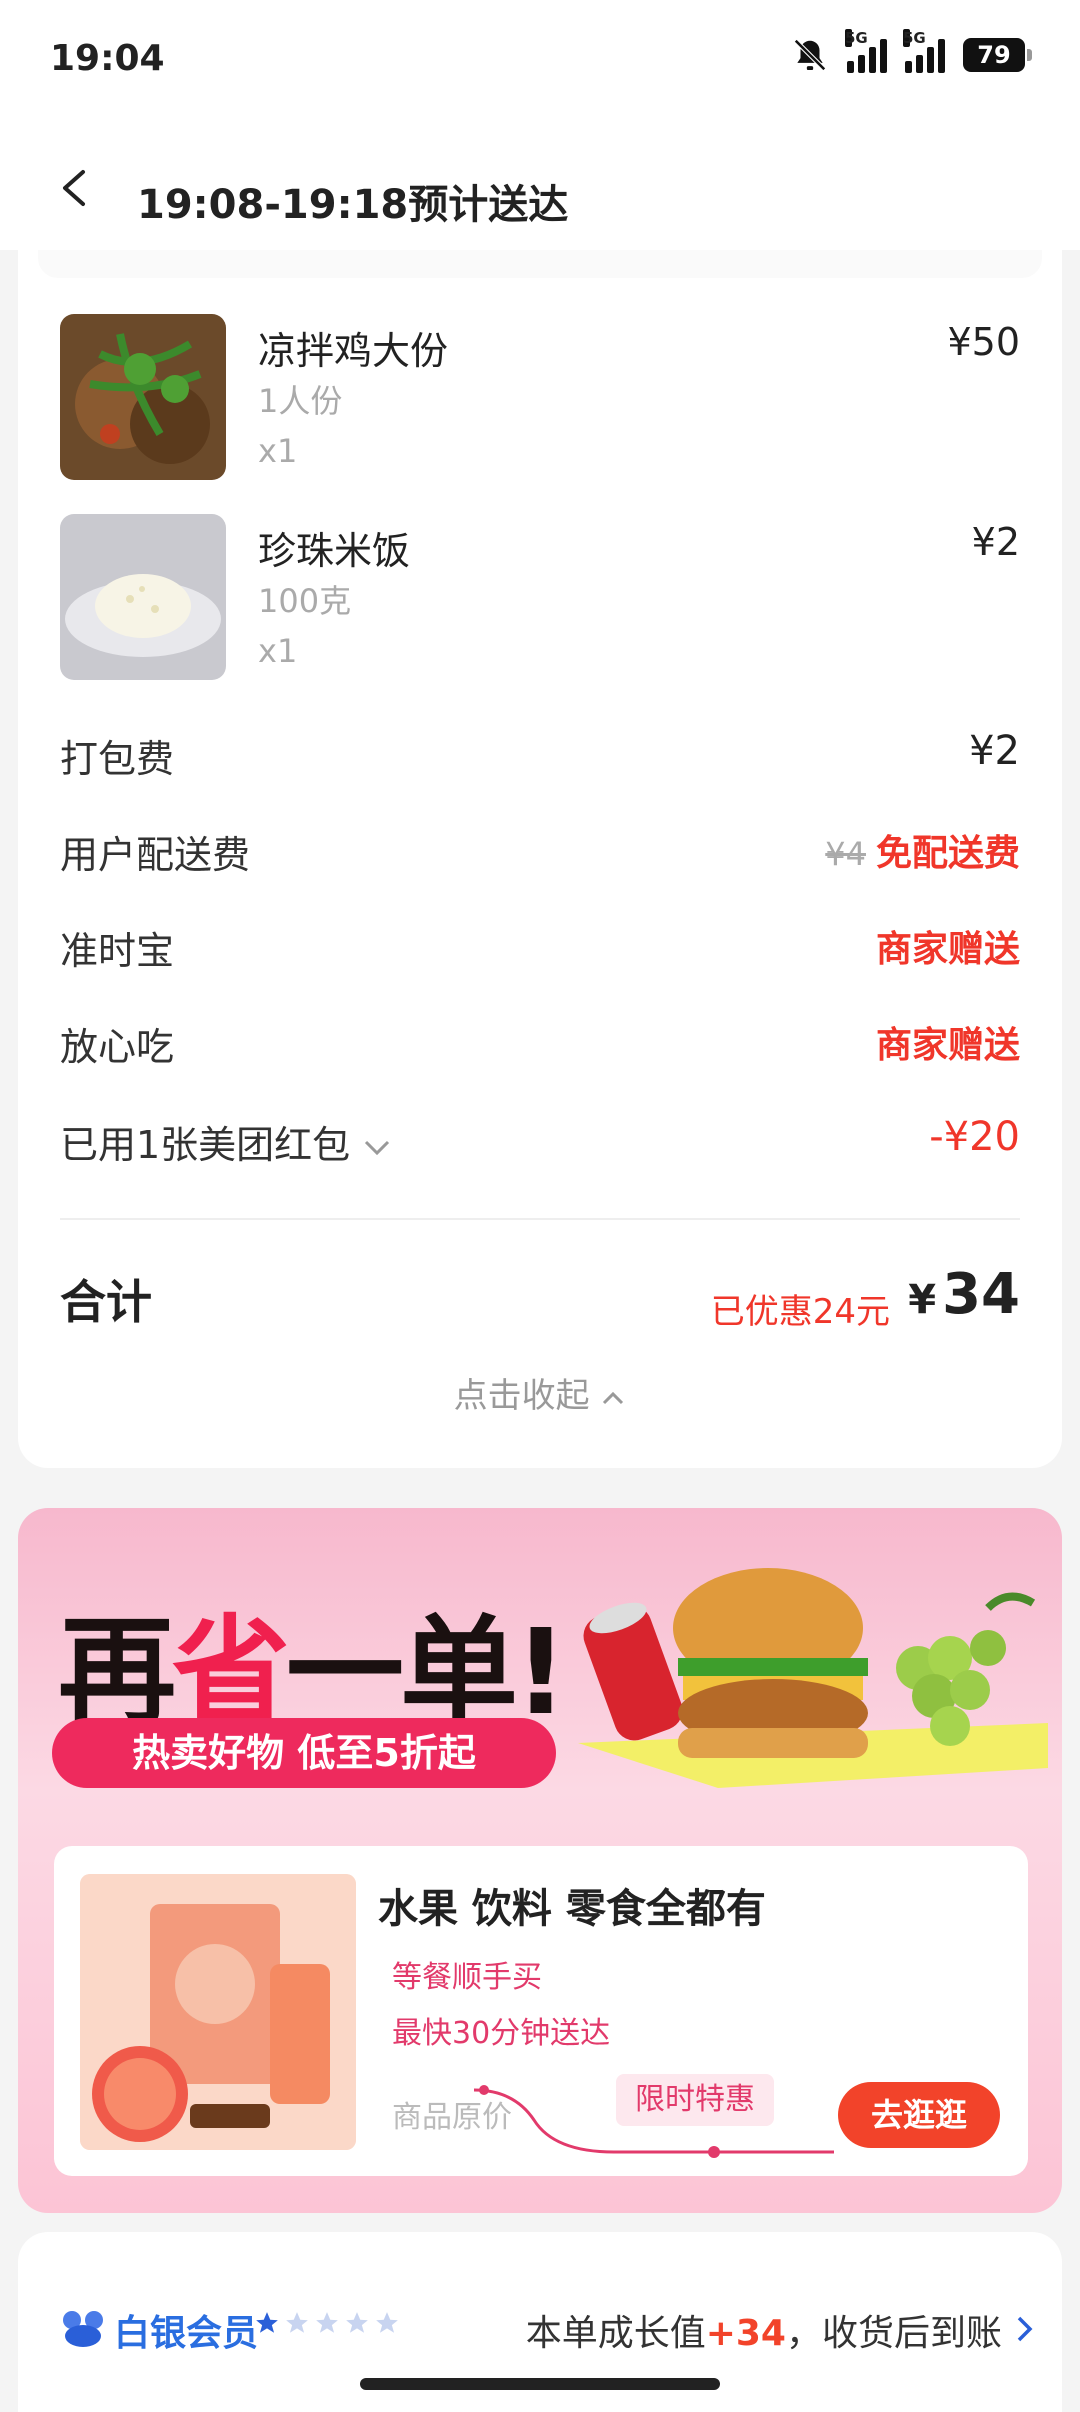  Describe the element at coordinates (267, 2322) in the screenshot. I see `star-icon-filled` at that location.